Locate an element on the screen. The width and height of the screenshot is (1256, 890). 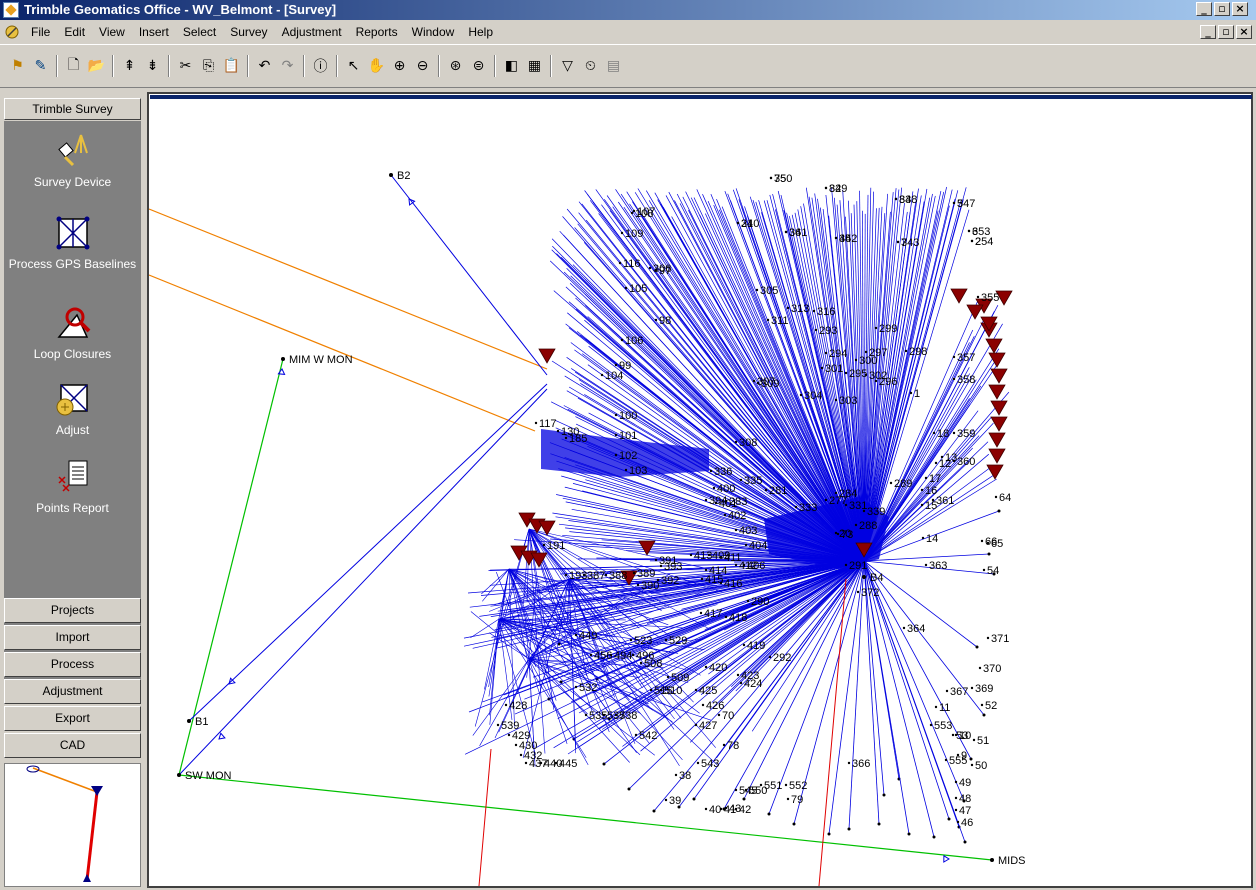
point-label: 552 is located at coordinates (796, 786).